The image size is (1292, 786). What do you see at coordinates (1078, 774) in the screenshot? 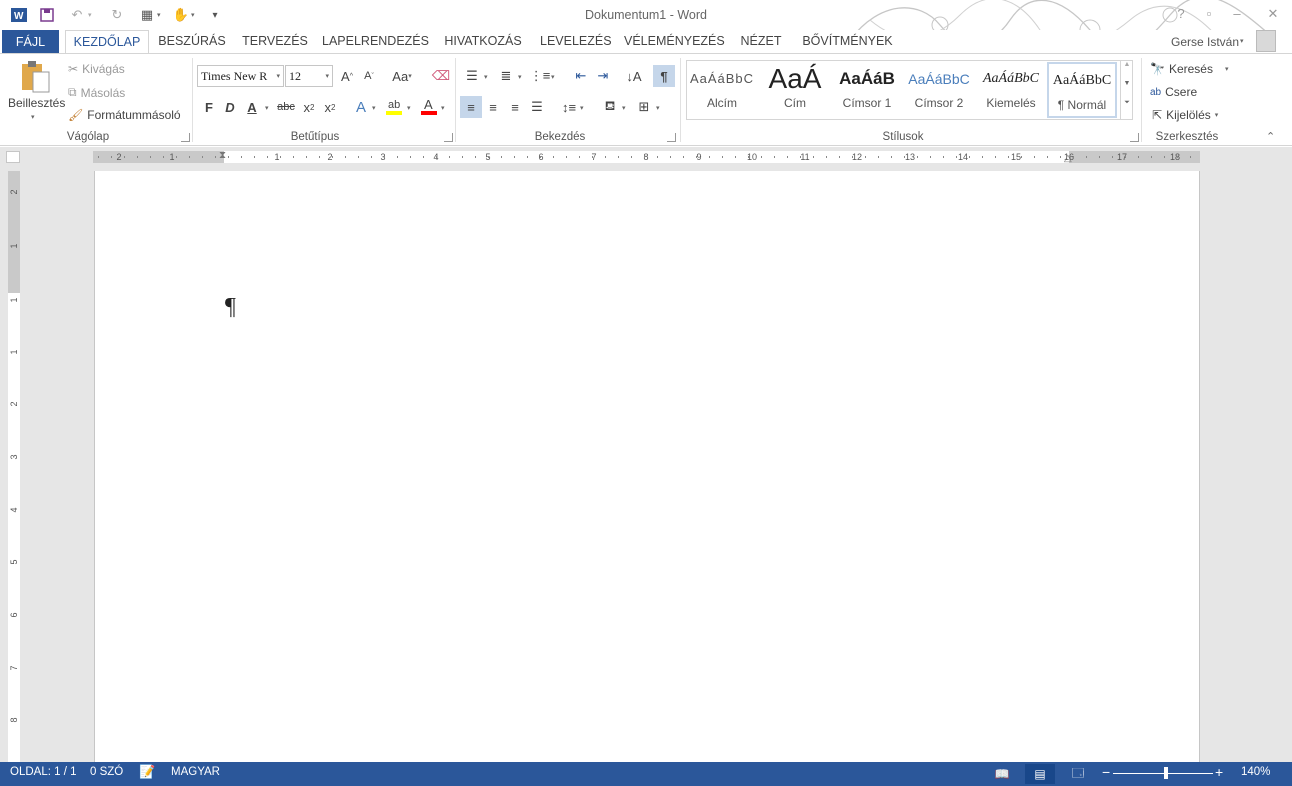
I see `web-layout-icon: 🗔` at bounding box center [1078, 774].